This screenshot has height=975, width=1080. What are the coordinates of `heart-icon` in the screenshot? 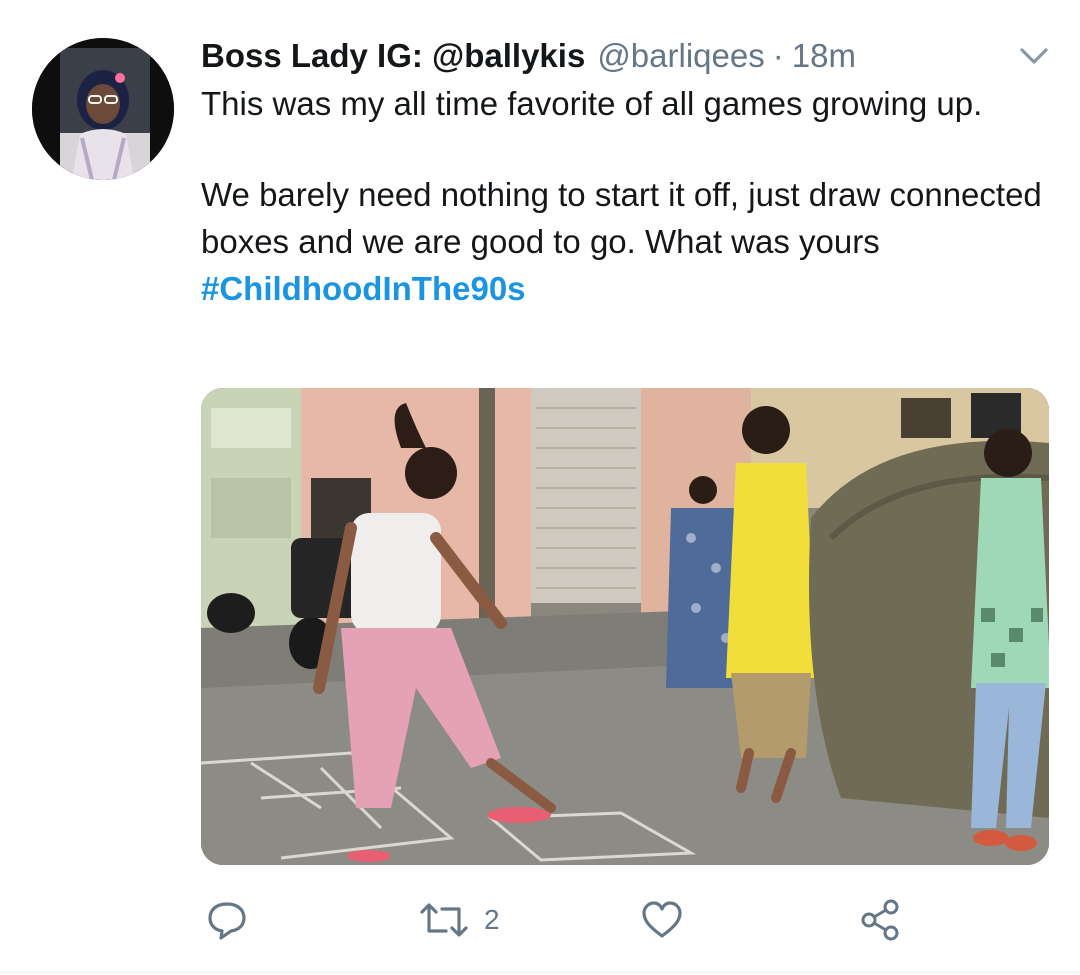 It's located at (662, 919).